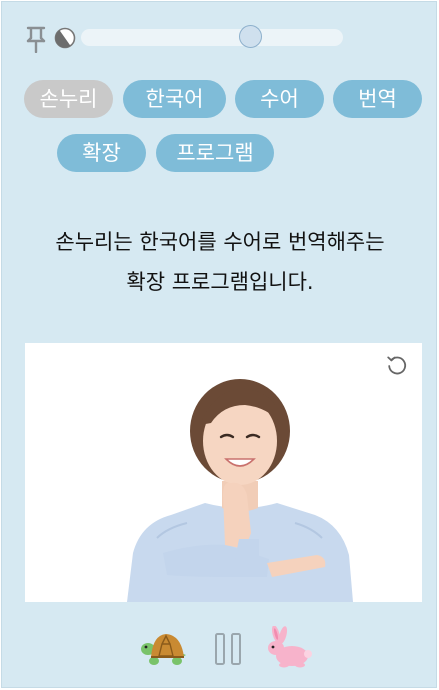  What do you see at coordinates (250, 36) in the screenshot?
I see `opacity-slider-thumb` at bounding box center [250, 36].